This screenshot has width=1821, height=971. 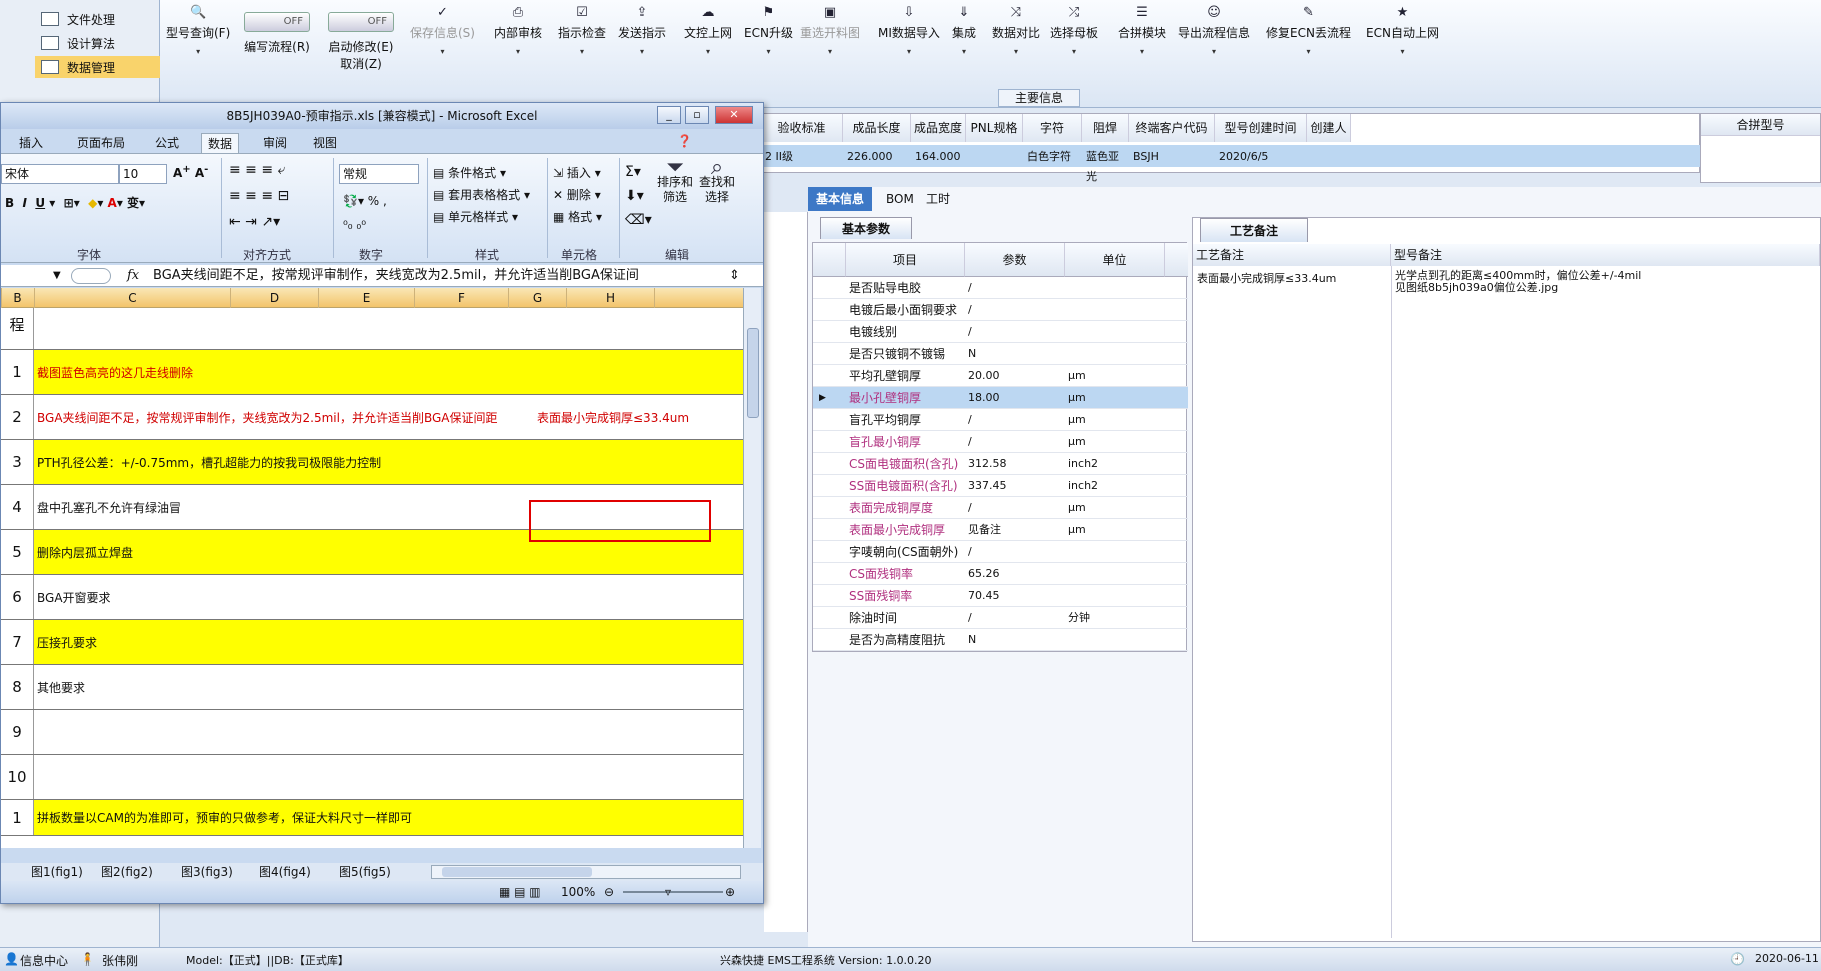 I want to click on cell-text: 盘中孔塞孔不允许有绿油冒, so click(x=109, y=507).